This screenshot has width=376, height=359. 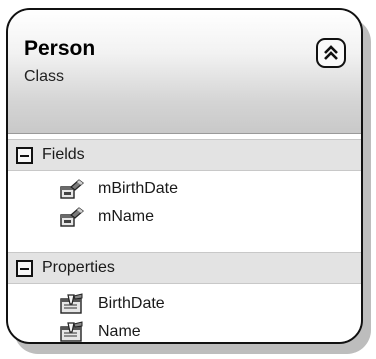 What do you see at coordinates (119, 331) in the screenshot?
I see `property-name: Name` at bounding box center [119, 331].